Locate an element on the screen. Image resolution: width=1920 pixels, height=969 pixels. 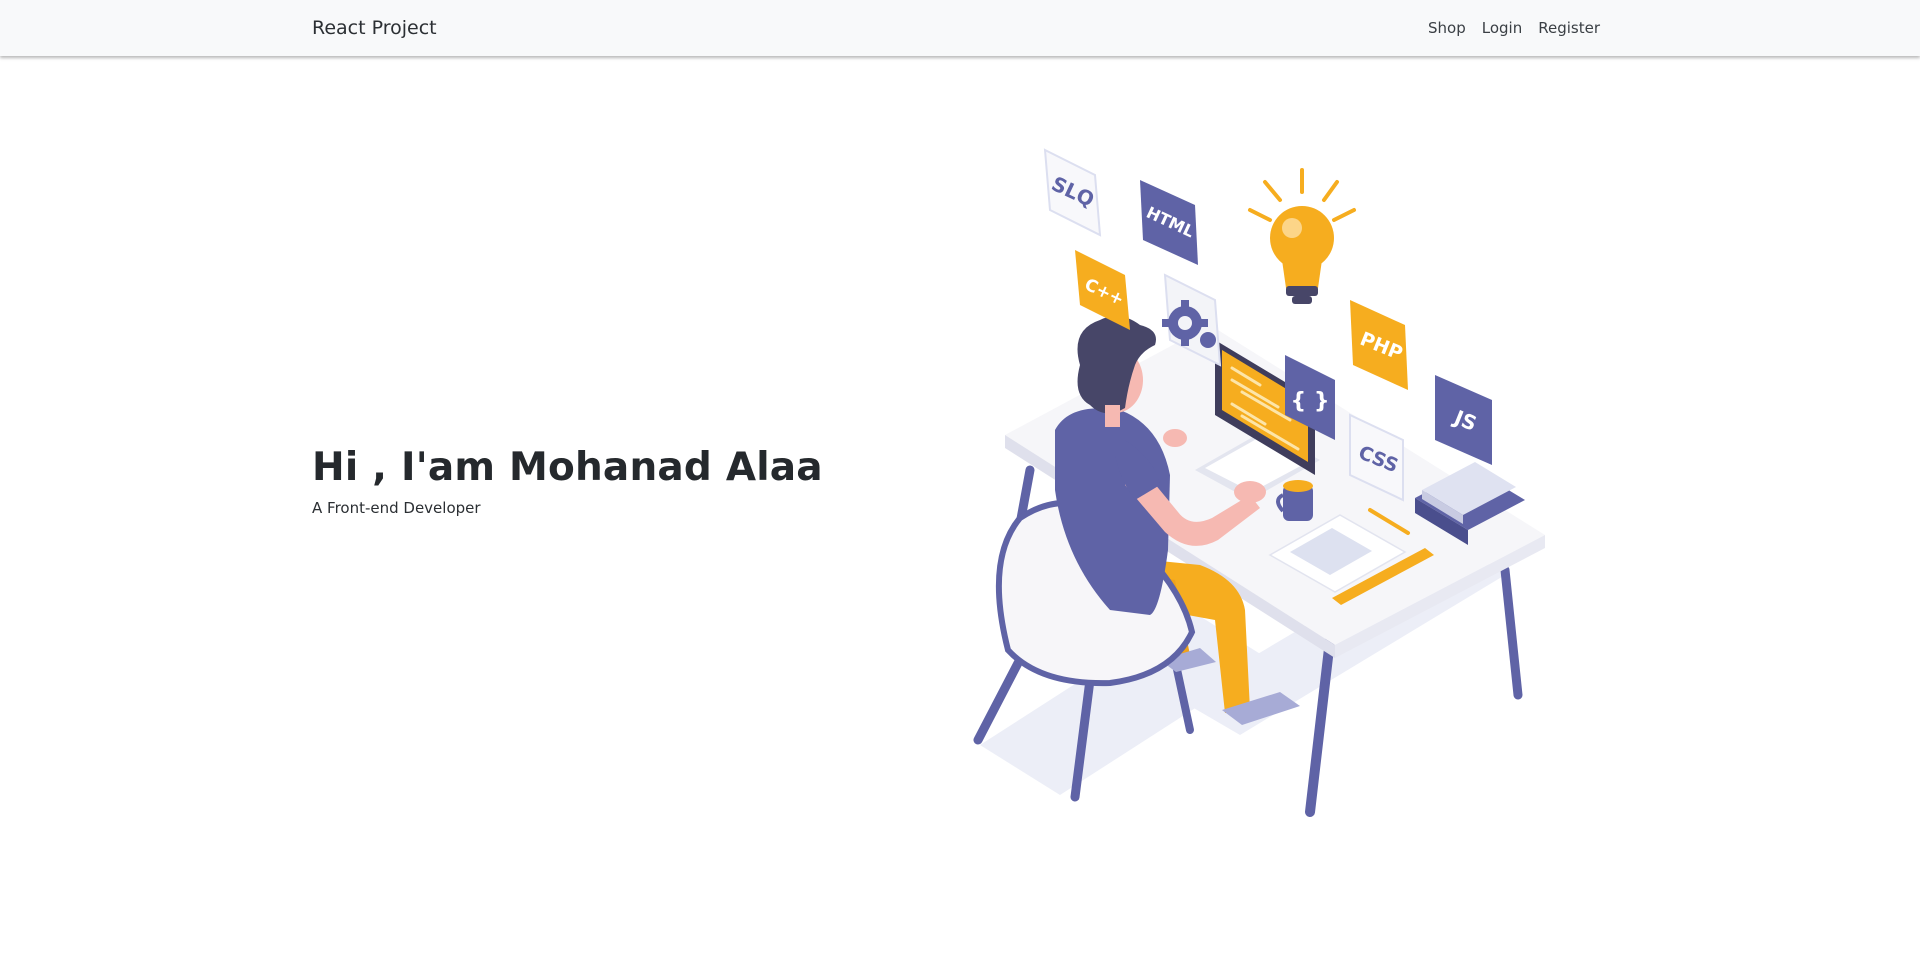
tile-braces-label: { } is located at coordinates (1310, 401).